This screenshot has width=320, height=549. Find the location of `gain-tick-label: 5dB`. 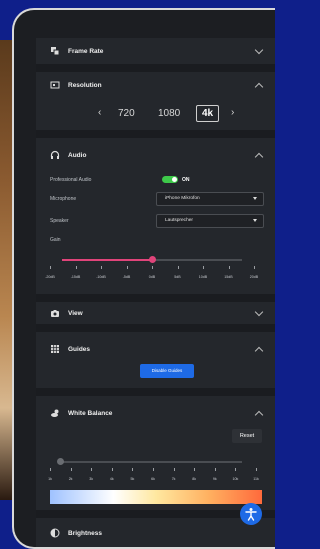

gain-tick-label: 5dB is located at coordinates (177, 277).